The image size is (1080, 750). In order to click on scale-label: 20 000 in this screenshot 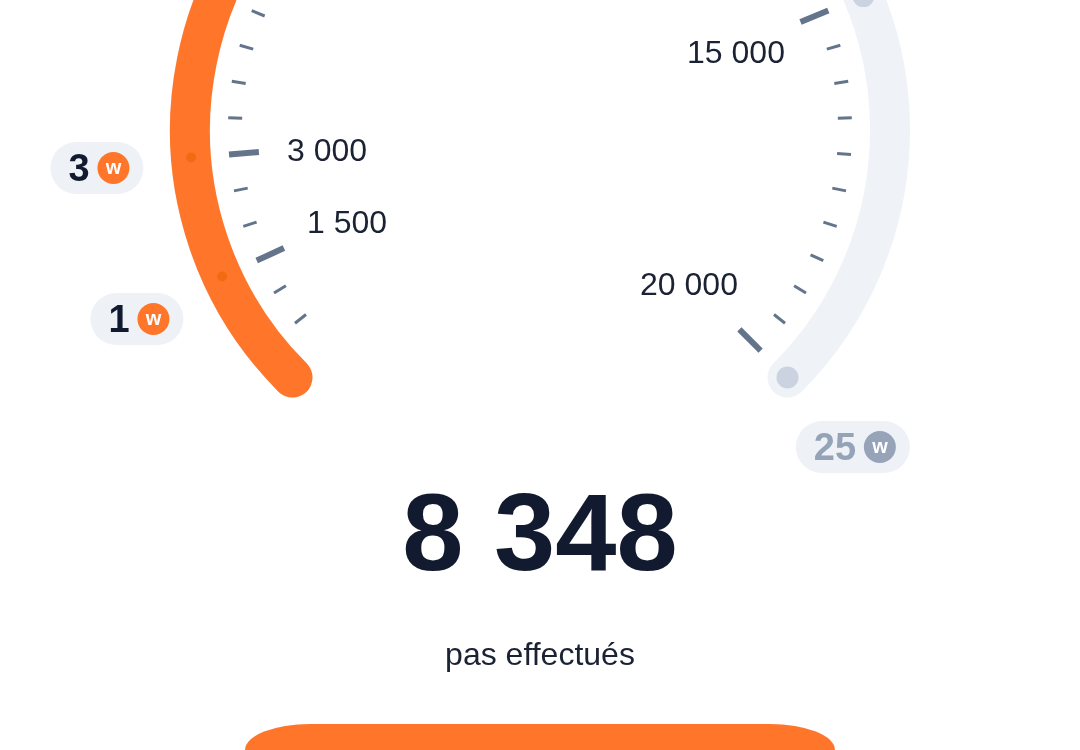, I will do `click(689, 284)`.